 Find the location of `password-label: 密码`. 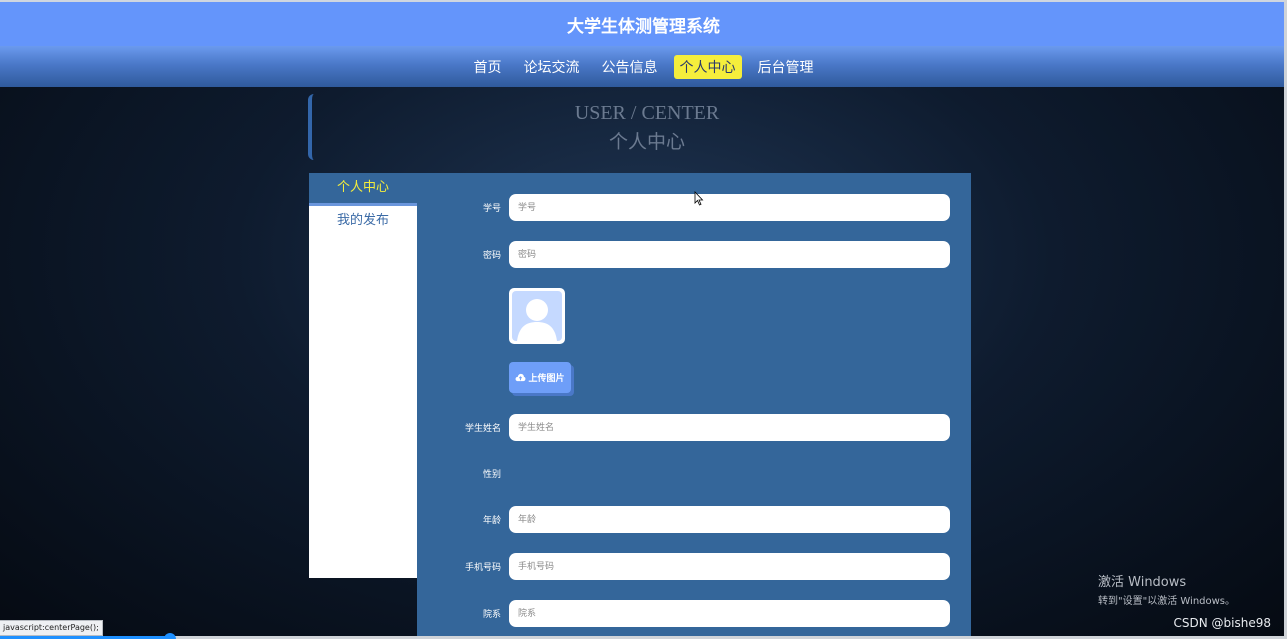

password-label: 密码 is located at coordinates (491, 256).